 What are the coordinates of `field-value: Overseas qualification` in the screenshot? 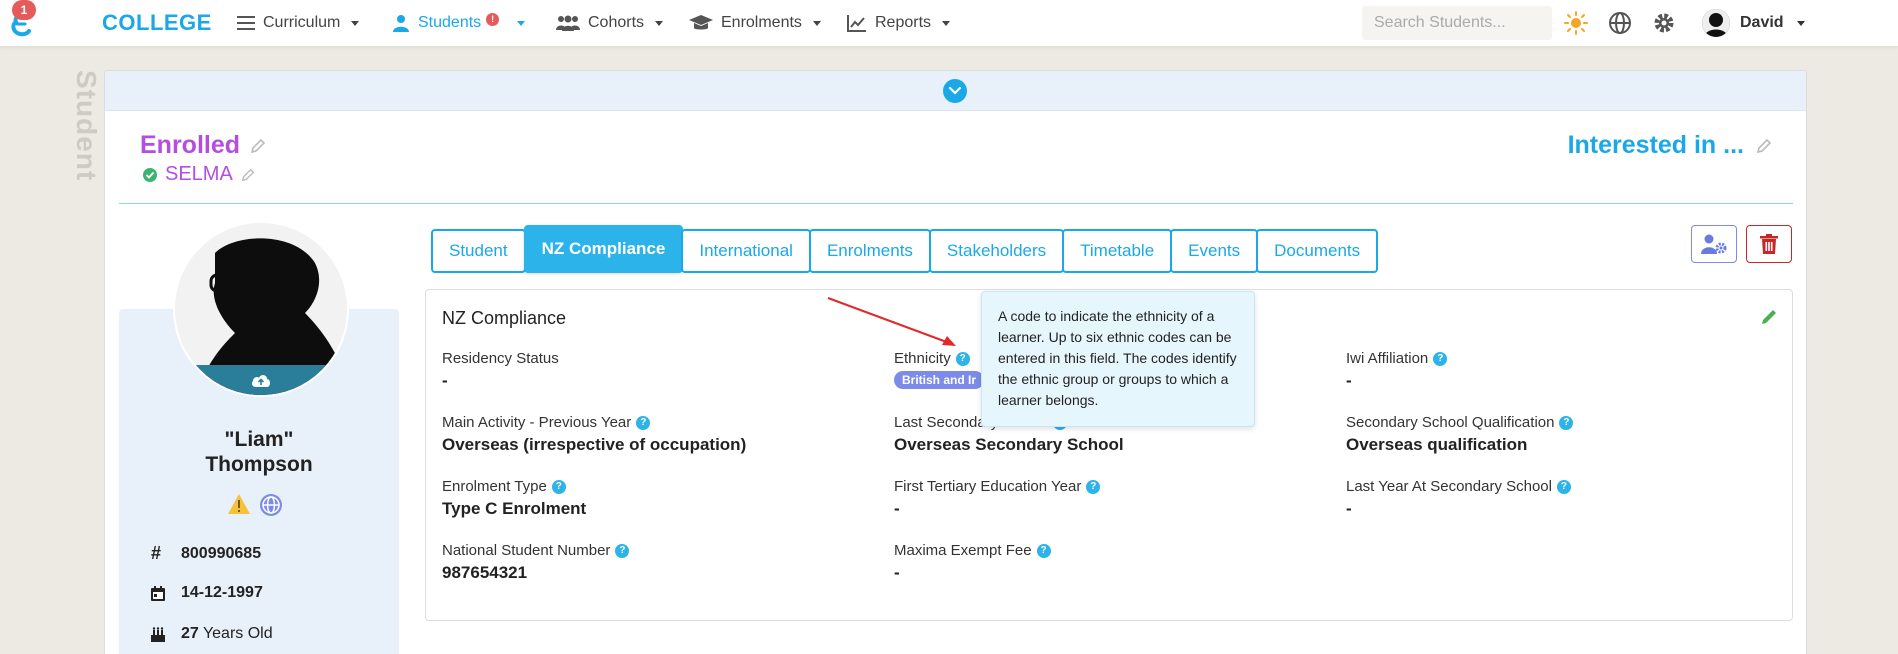 It's located at (1437, 444).